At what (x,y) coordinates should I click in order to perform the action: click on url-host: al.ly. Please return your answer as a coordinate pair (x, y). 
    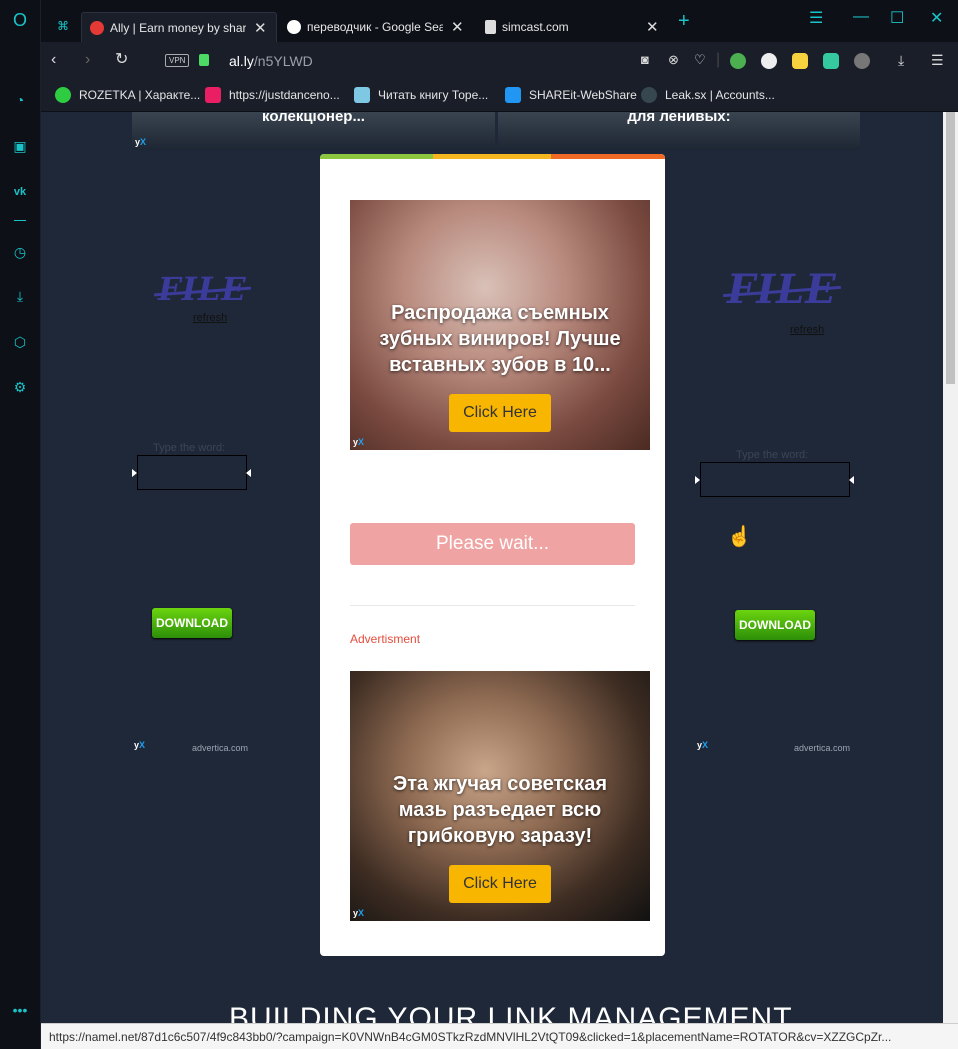
    Looking at the image, I should click on (241, 61).